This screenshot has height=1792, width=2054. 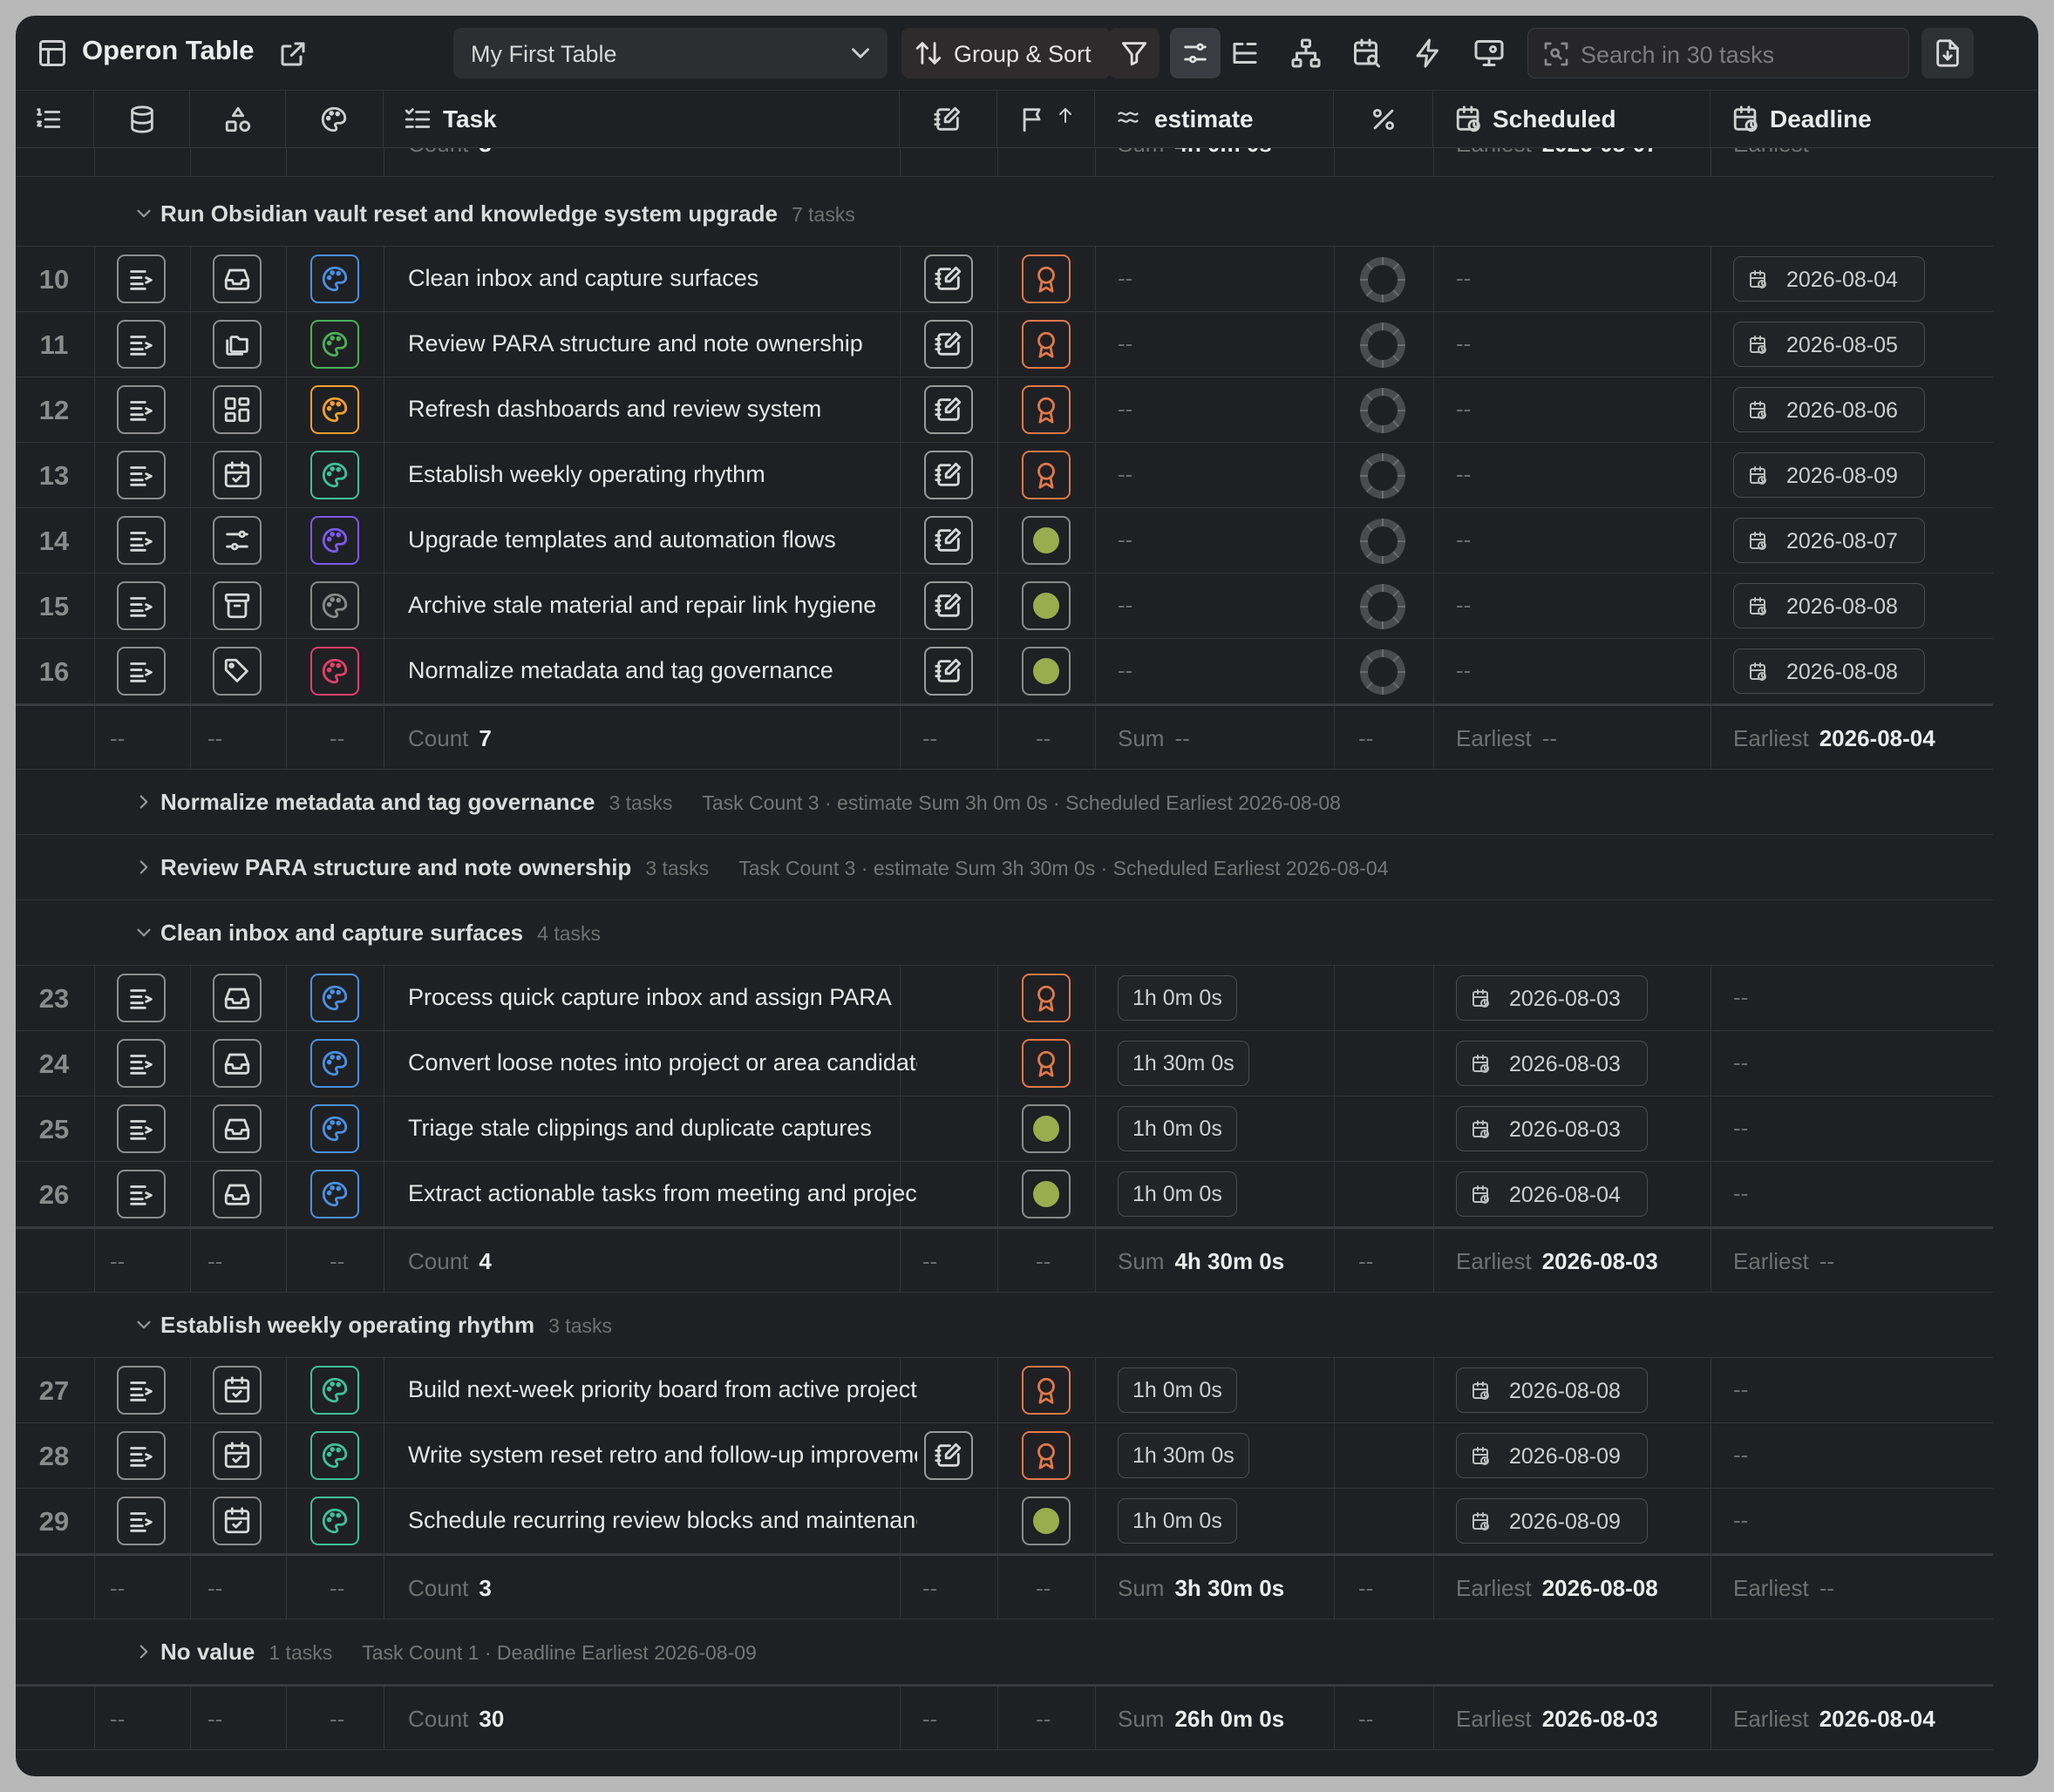 I want to click on header-priority, so click(x=1046, y=120).